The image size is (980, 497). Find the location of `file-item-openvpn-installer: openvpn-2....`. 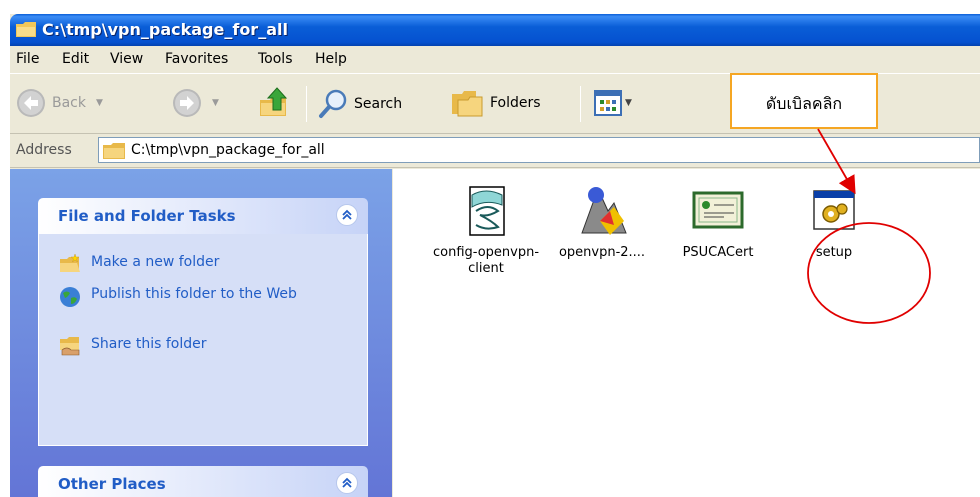

file-item-openvpn-installer: openvpn-2.... is located at coordinates (602, 215).